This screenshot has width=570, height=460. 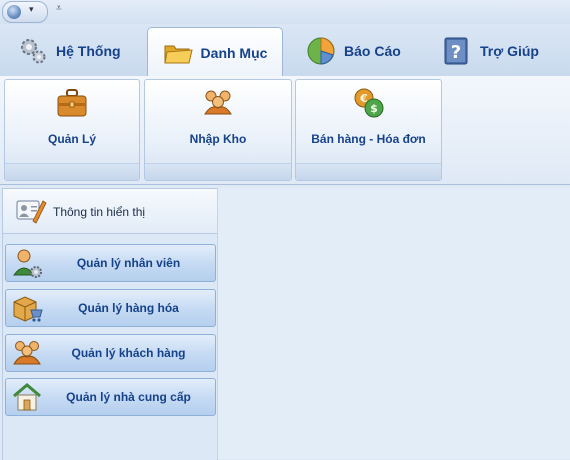 What do you see at coordinates (234, 52) in the screenshot?
I see `tab-label: Danh Mục` at bounding box center [234, 52].